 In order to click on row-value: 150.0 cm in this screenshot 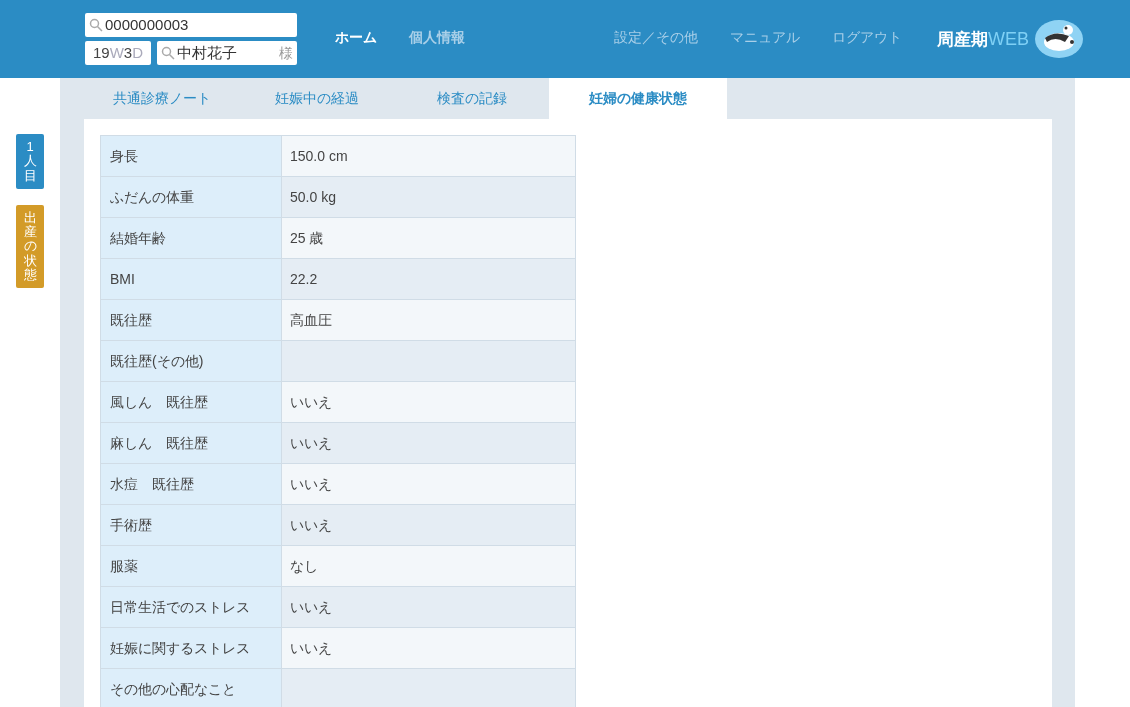, I will do `click(428, 156)`.